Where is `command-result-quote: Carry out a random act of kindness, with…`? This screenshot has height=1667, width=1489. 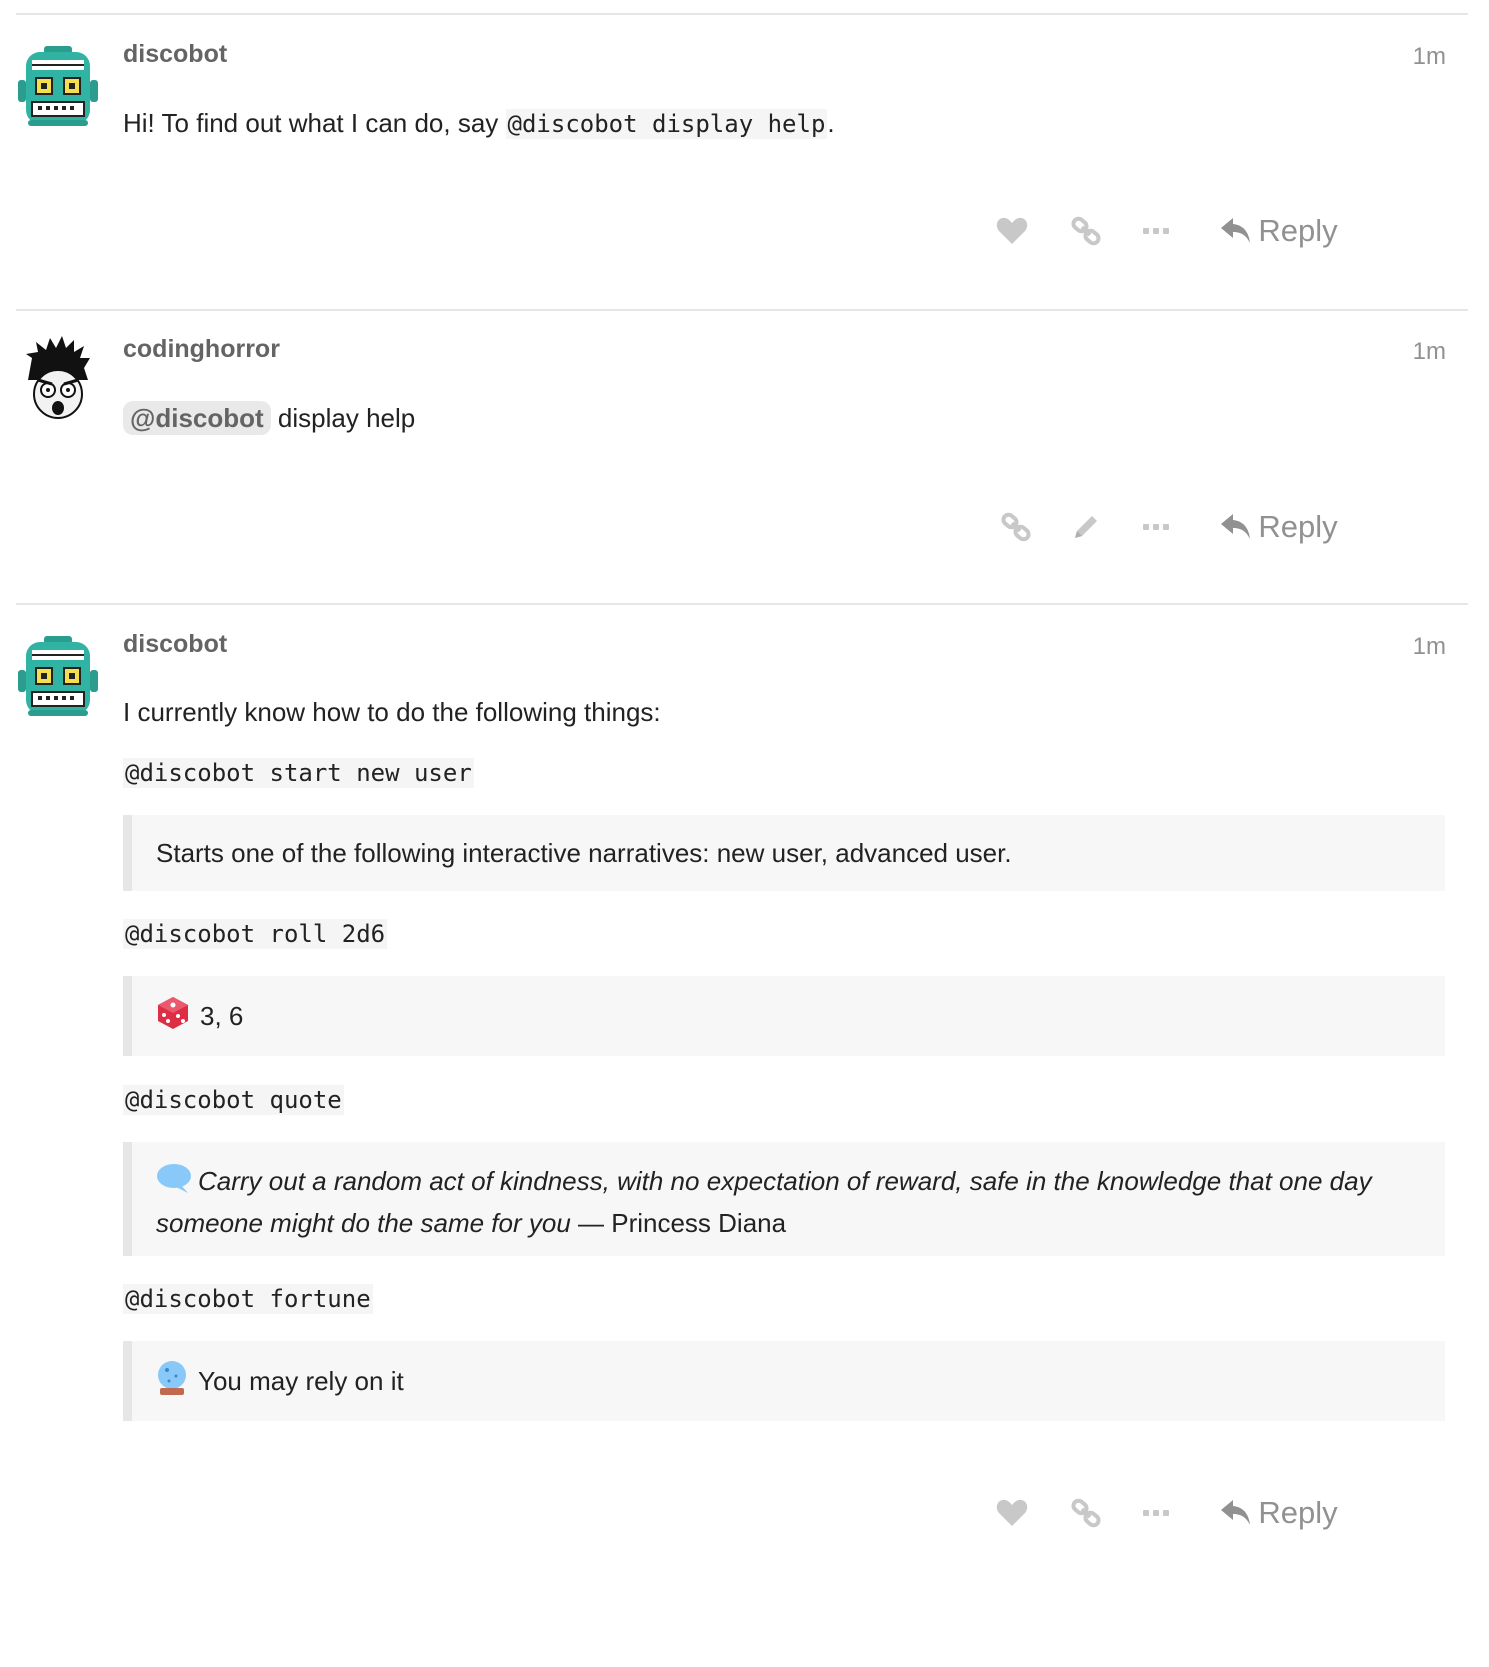
command-result-quote: Carry out a random act of kindness, with… is located at coordinates (784, 1199).